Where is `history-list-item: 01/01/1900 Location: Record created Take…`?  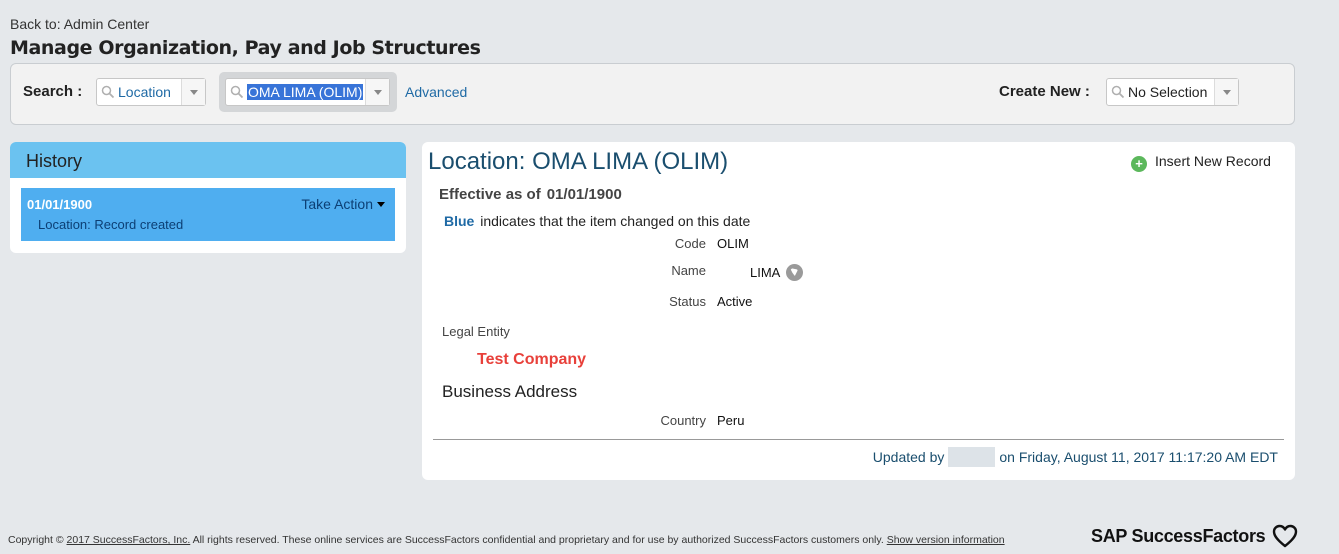 history-list-item: 01/01/1900 Location: Record created Take… is located at coordinates (208, 214).